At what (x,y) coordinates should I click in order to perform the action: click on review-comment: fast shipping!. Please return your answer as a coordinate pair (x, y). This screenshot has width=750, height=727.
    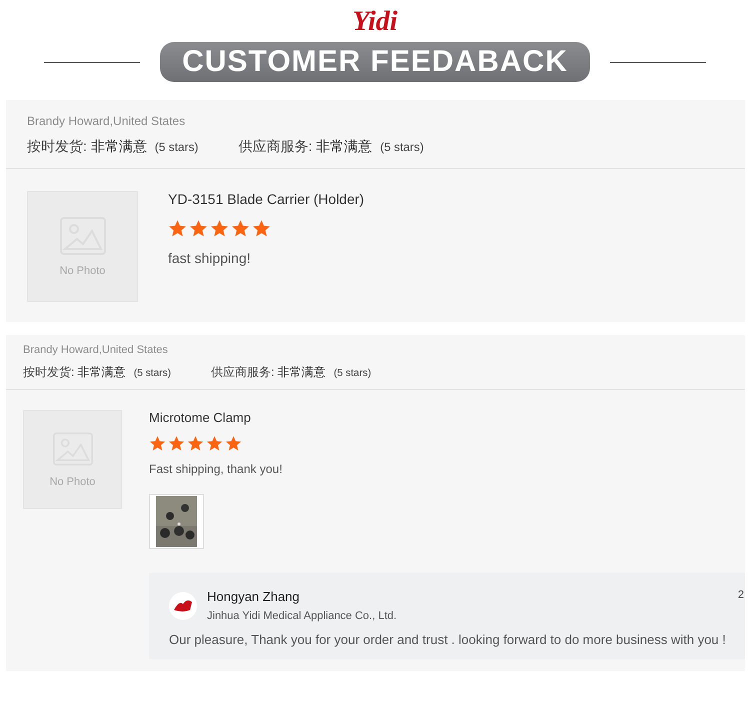
    Looking at the image, I should click on (210, 258).